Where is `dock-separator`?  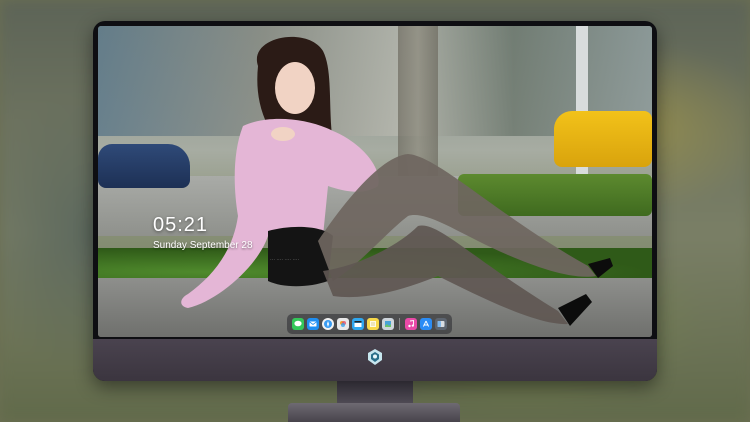
dock-separator is located at coordinates (399, 324).